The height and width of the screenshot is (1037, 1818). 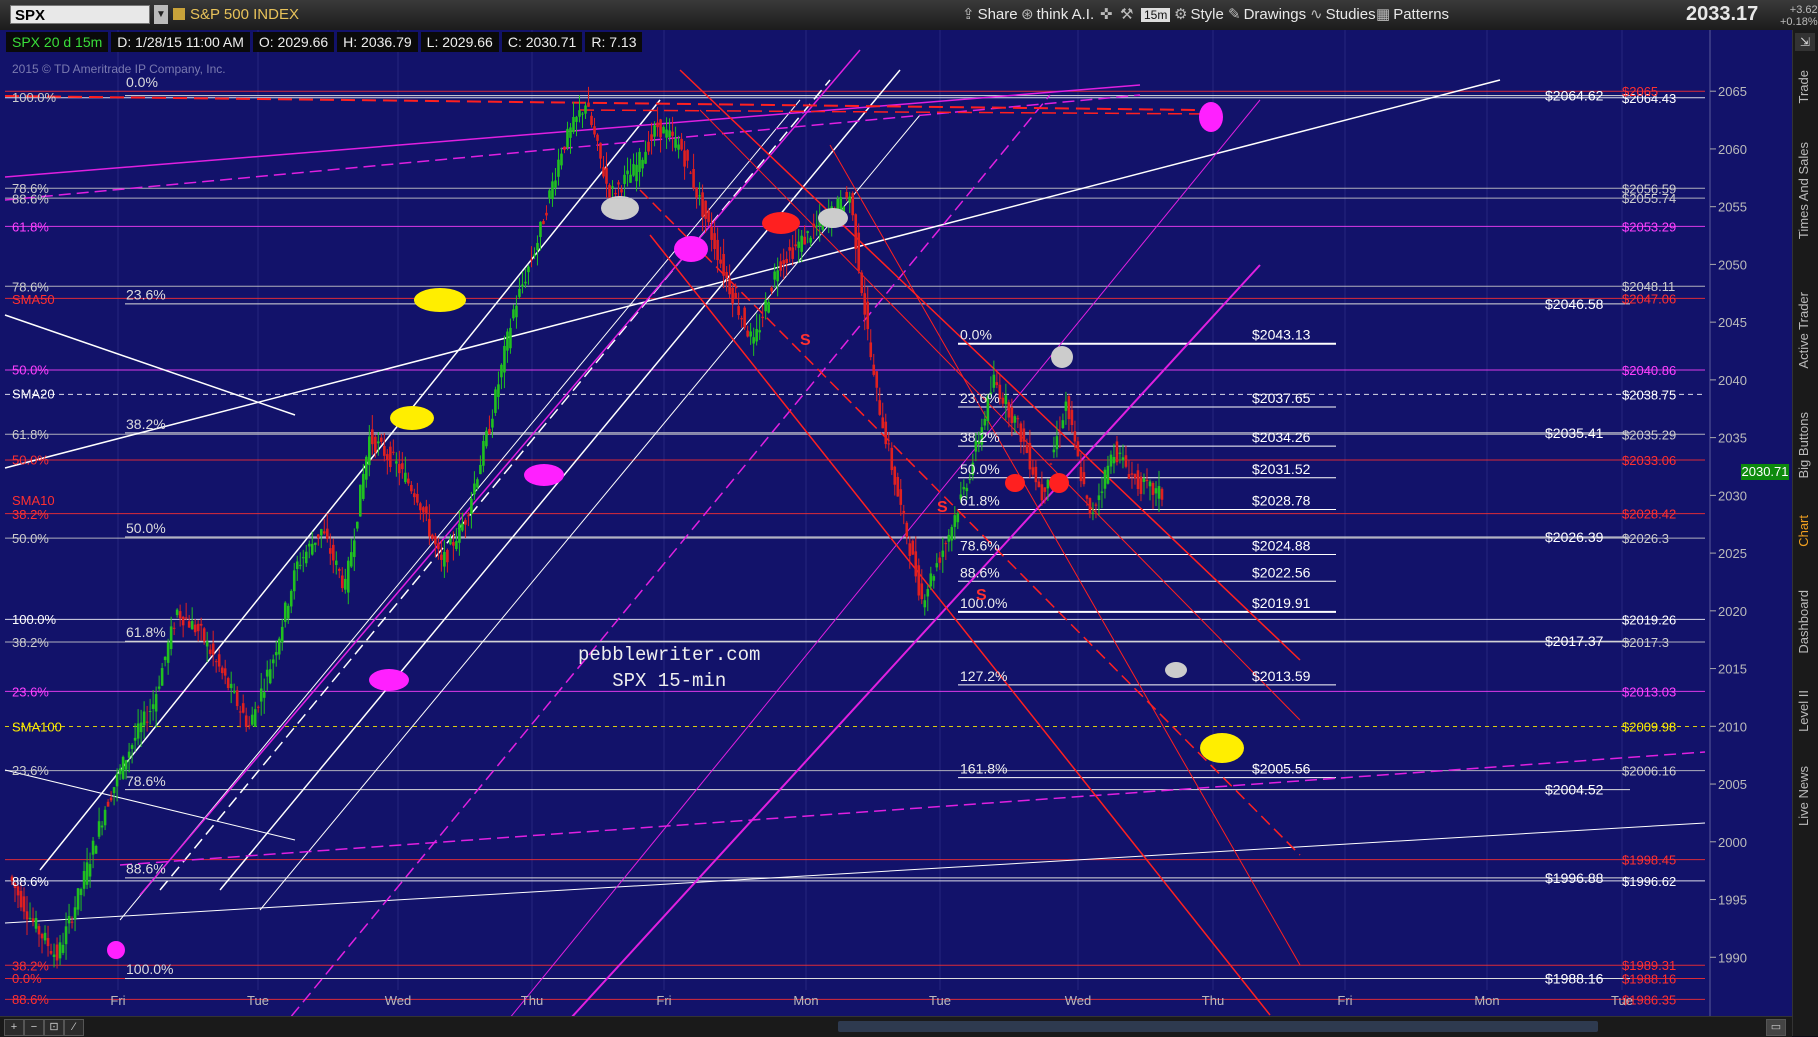 What do you see at coordinates (990, 15) in the screenshot?
I see `share-button: ⇪ Share` at bounding box center [990, 15].